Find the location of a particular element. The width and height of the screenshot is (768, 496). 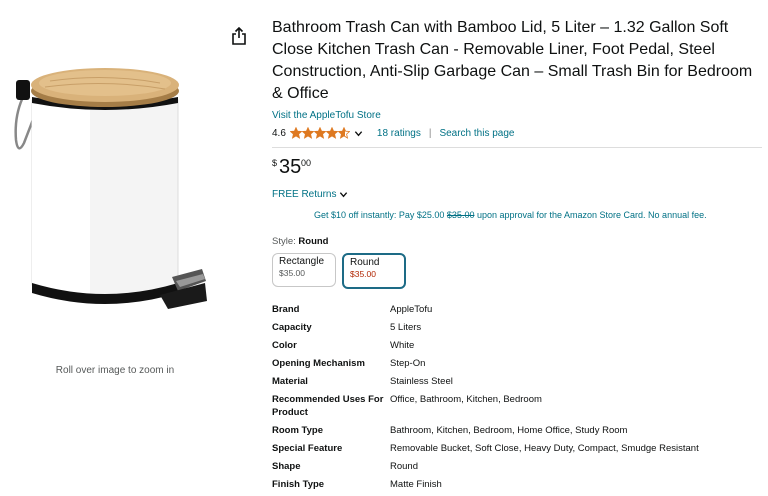

spec-value: Step-On is located at coordinates (408, 363).